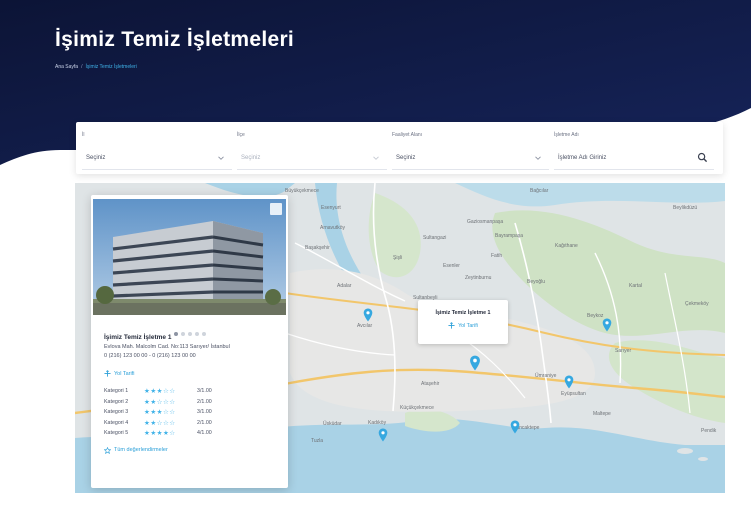 Image resolution: width=751 pixels, height=516 pixels. I want to click on map-place-label: Kadıköy, so click(377, 423).